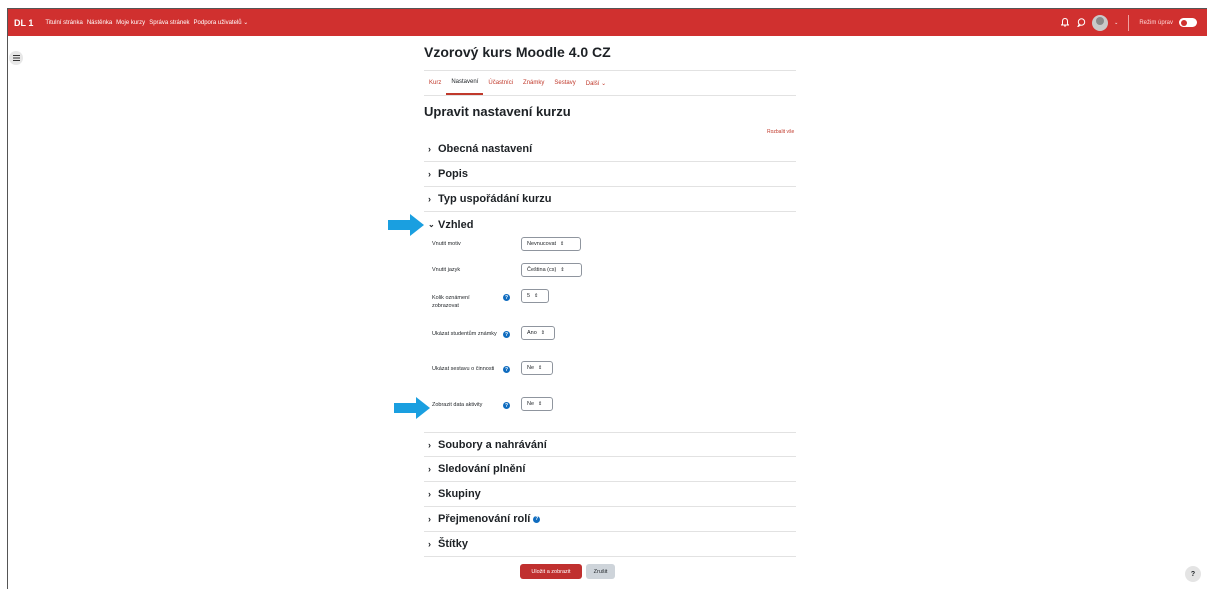 The width and height of the screenshot is (1210, 589). What do you see at coordinates (451, 302) in the screenshot?
I see `field-label-news-items: Kolik oznámení zobrazovat` at bounding box center [451, 302].